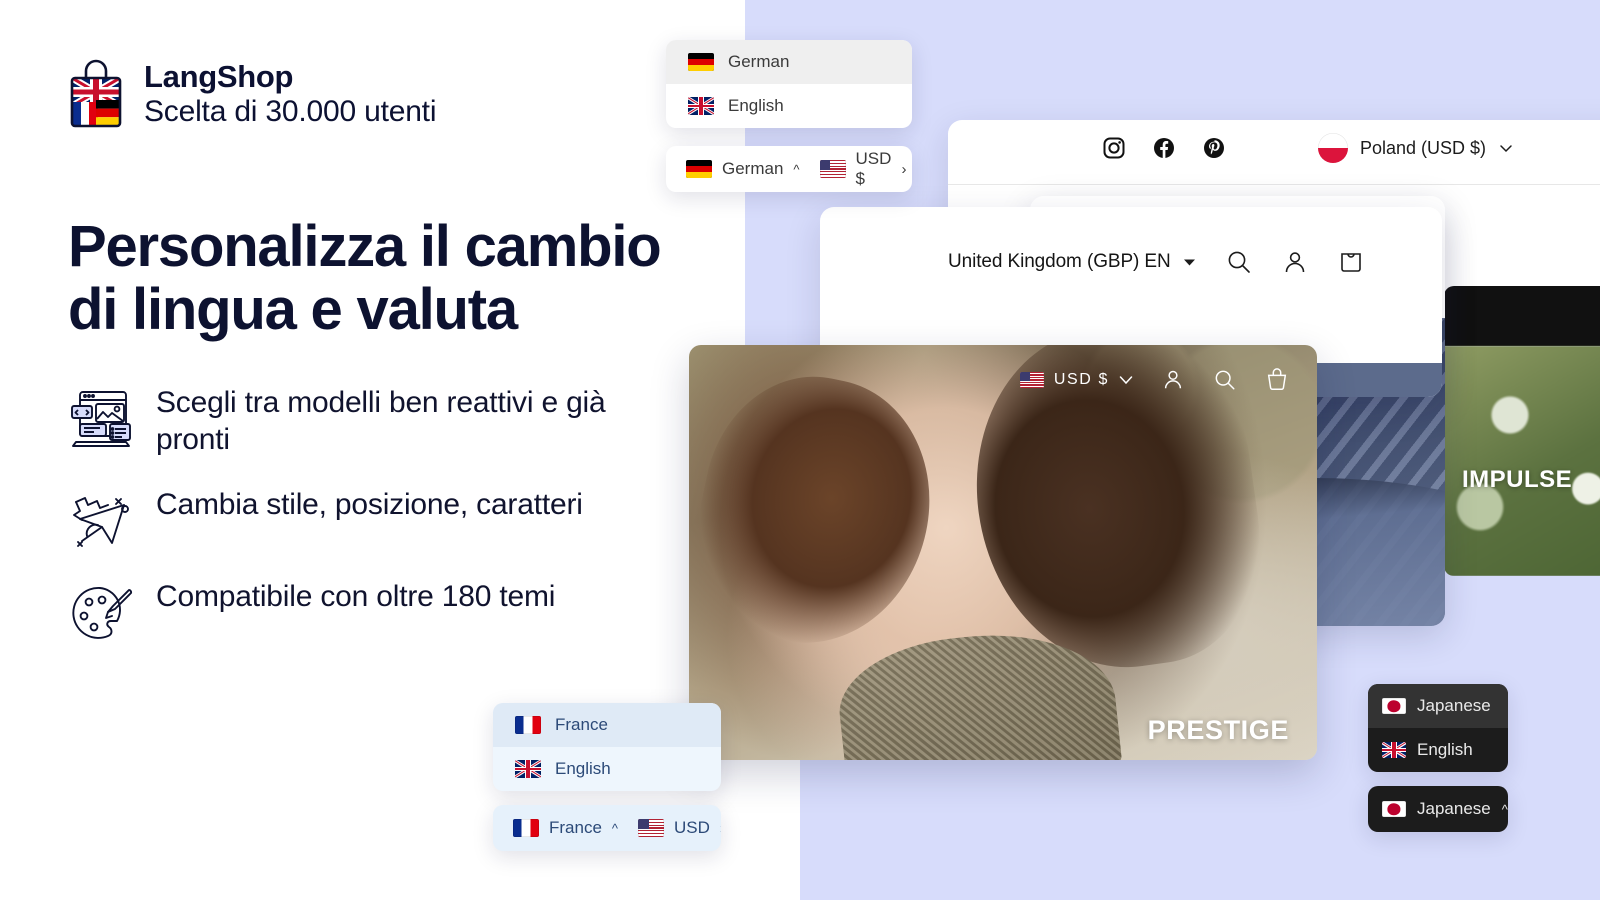 This screenshot has height=900, width=1600. What do you see at coordinates (1214, 148) in the screenshot?
I see `pinterest-icon` at bounding box center [1214, 148].